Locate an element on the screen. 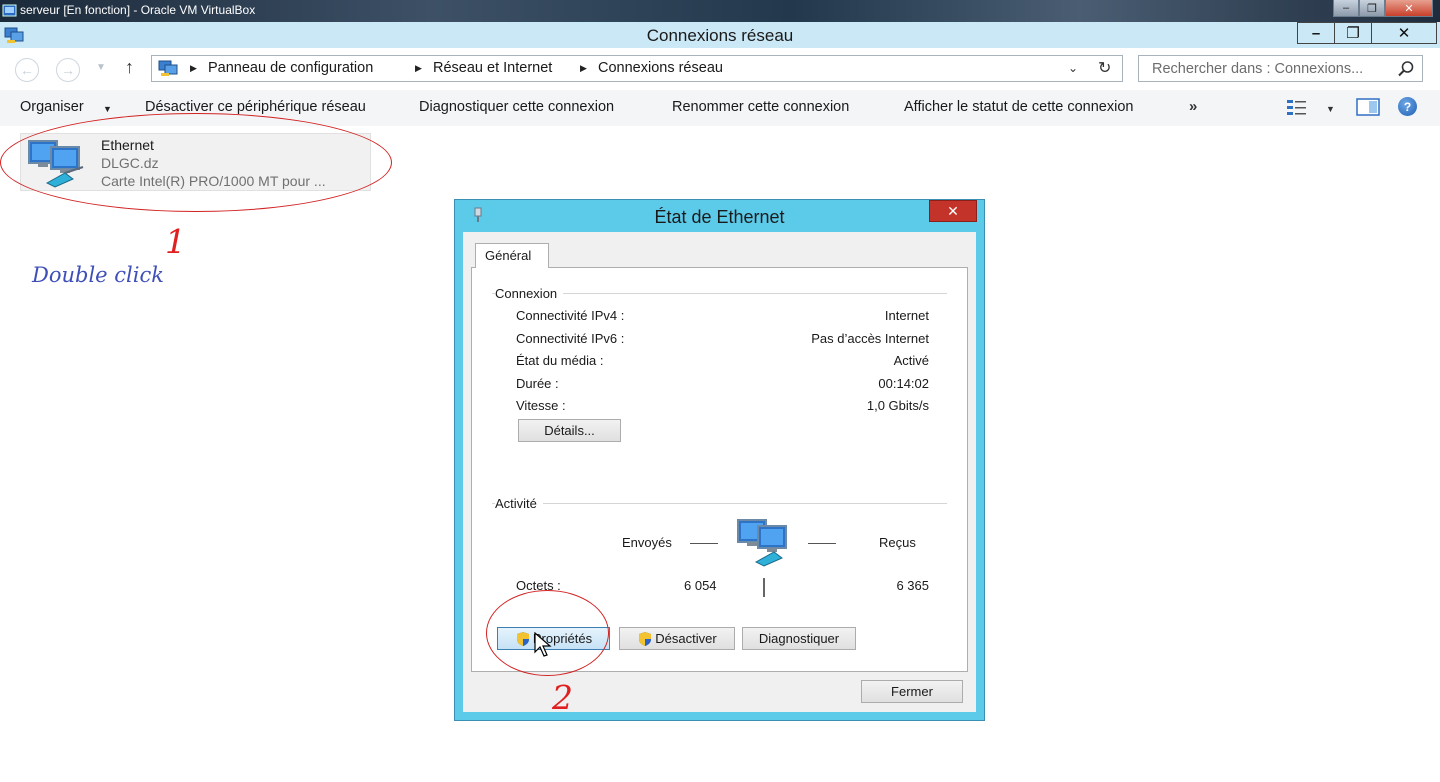  search-icon is located at coordinates (1406, 69).